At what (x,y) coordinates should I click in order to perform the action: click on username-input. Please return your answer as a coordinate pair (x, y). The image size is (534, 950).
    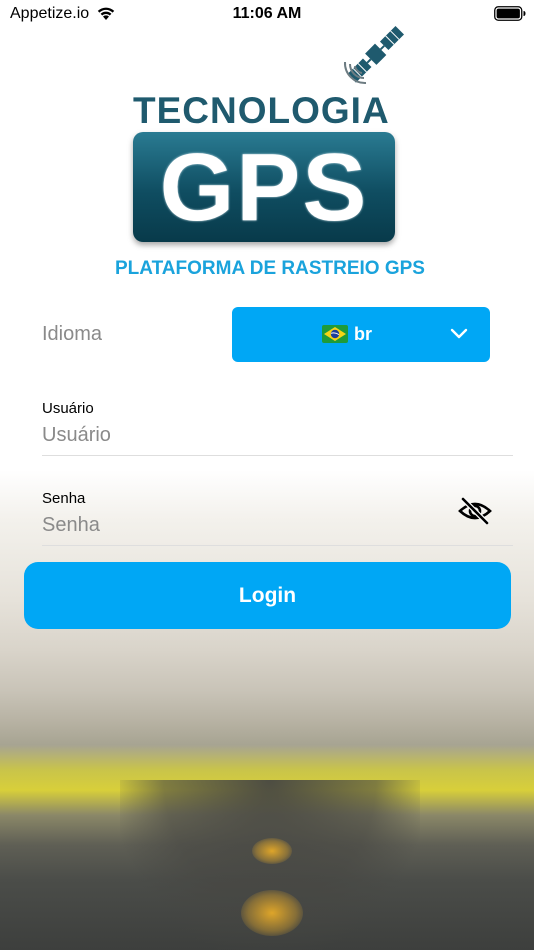
    Looking at the image, I should click on (242, 435).